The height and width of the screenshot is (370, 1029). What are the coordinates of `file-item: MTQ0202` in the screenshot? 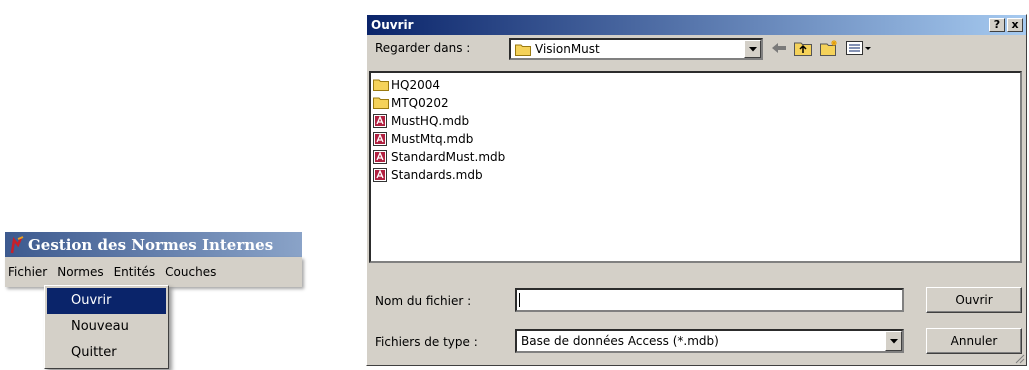 It's located at (695, 103).